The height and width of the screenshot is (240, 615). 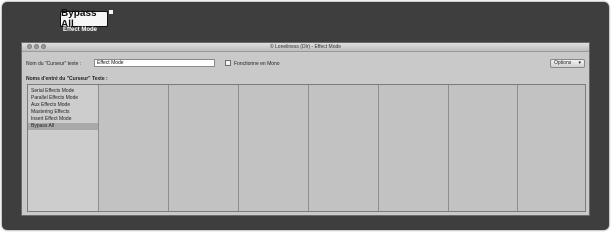 I want to click on list-item: Mastering Effects, so click(x=63, y=112).